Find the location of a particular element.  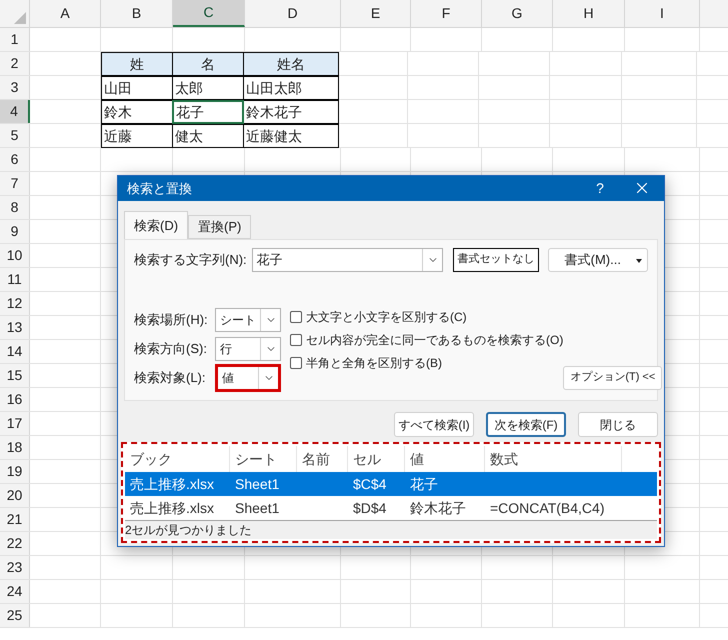

row-header: 13 is located at coordinates (15, 327).